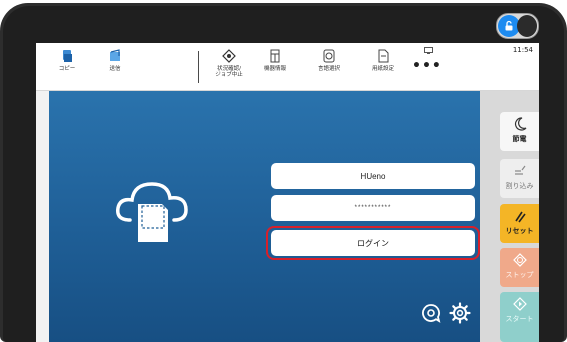  I want to click on status-check-label: 状況確認/ ジョブ中止, so click(229, 72).